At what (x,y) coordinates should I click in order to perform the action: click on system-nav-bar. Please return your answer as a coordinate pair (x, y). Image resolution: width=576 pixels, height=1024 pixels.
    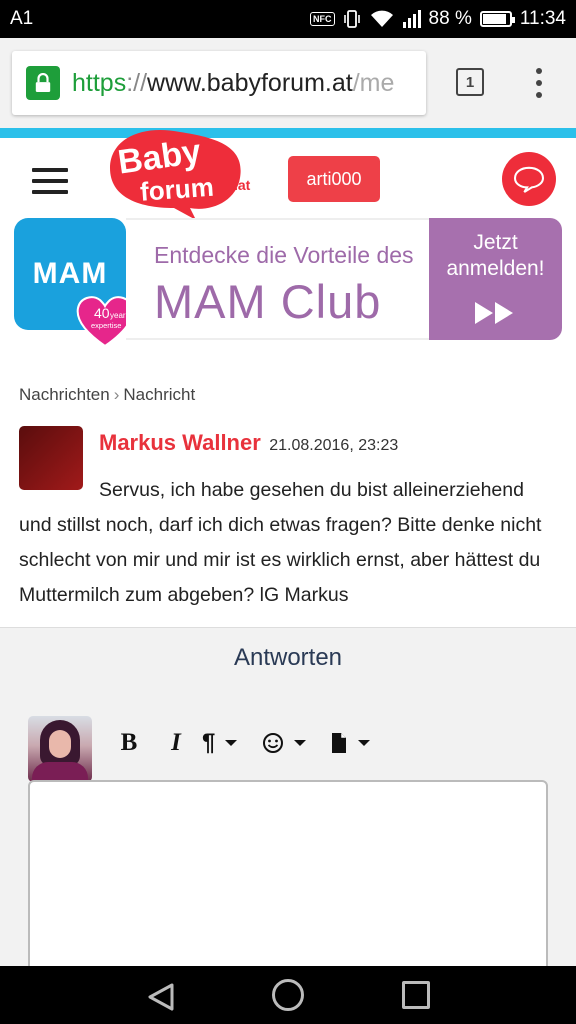
    Looking at the image, I should click on (288, 995).